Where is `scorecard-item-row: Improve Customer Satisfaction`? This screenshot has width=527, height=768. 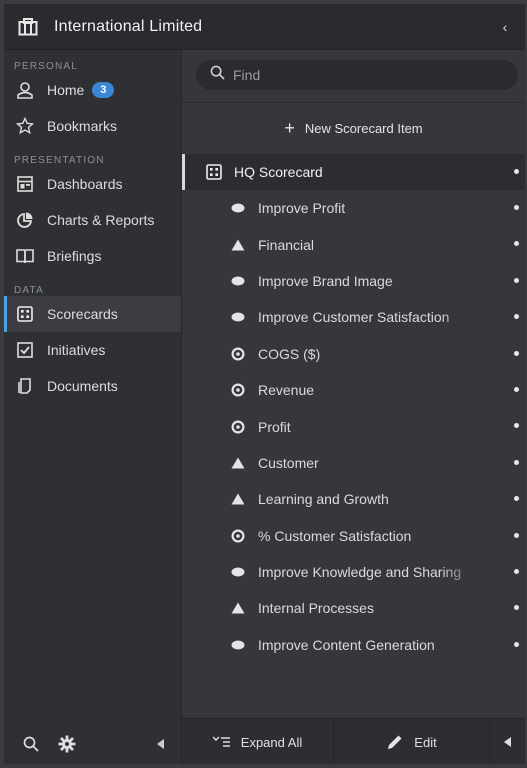
scorecard-item-row: Improve Customer Satisfaction is located at coordinates (353, 317).